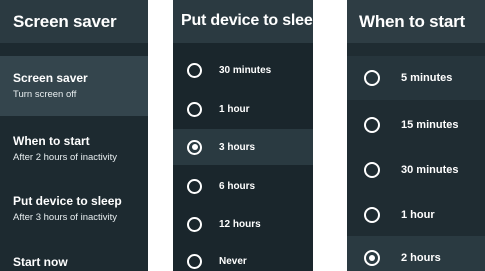 The height and width of the screenshot is (271, 485). Describe the element at coordinates (430, 125) in the screenshot. I see `option-label: 15 minutes` at that location.